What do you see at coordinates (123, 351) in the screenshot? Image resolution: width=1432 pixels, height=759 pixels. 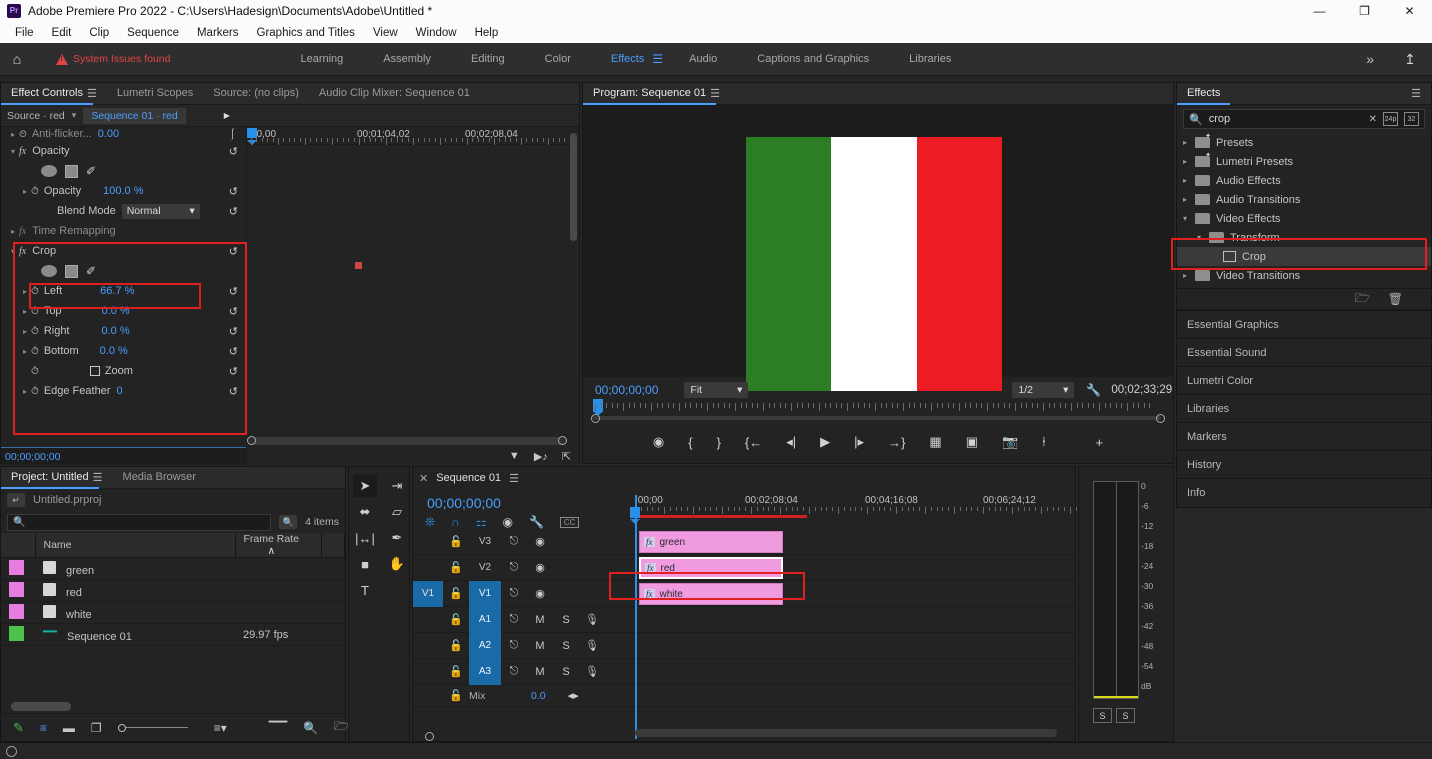 I see `param-crop-bottom: ▸ ⏱ Bottom 0.0 % ↺` at bounding box center [123, 351].